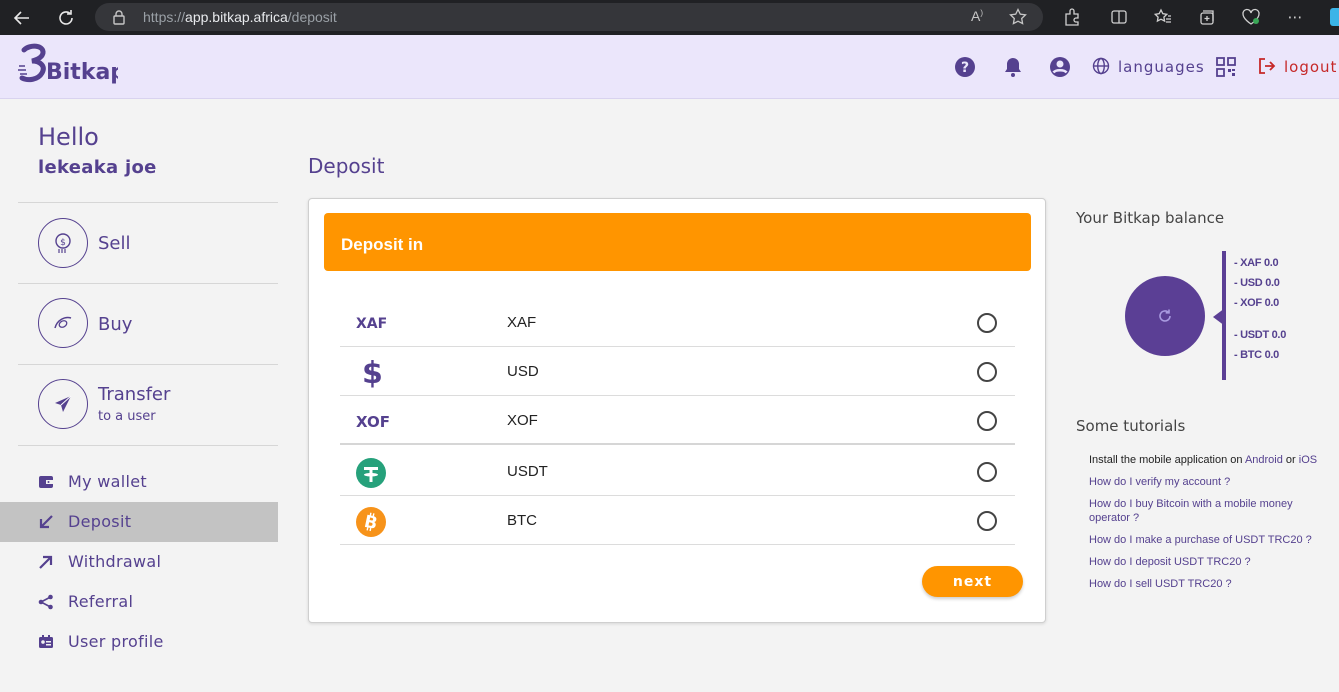 The width and height of the screenshot is (1339, 692). What do you see at coordinates (139, 522) in the screenshot?
I see `sidebar-item-deposit: Deposit` at bounding box center [139, 522].